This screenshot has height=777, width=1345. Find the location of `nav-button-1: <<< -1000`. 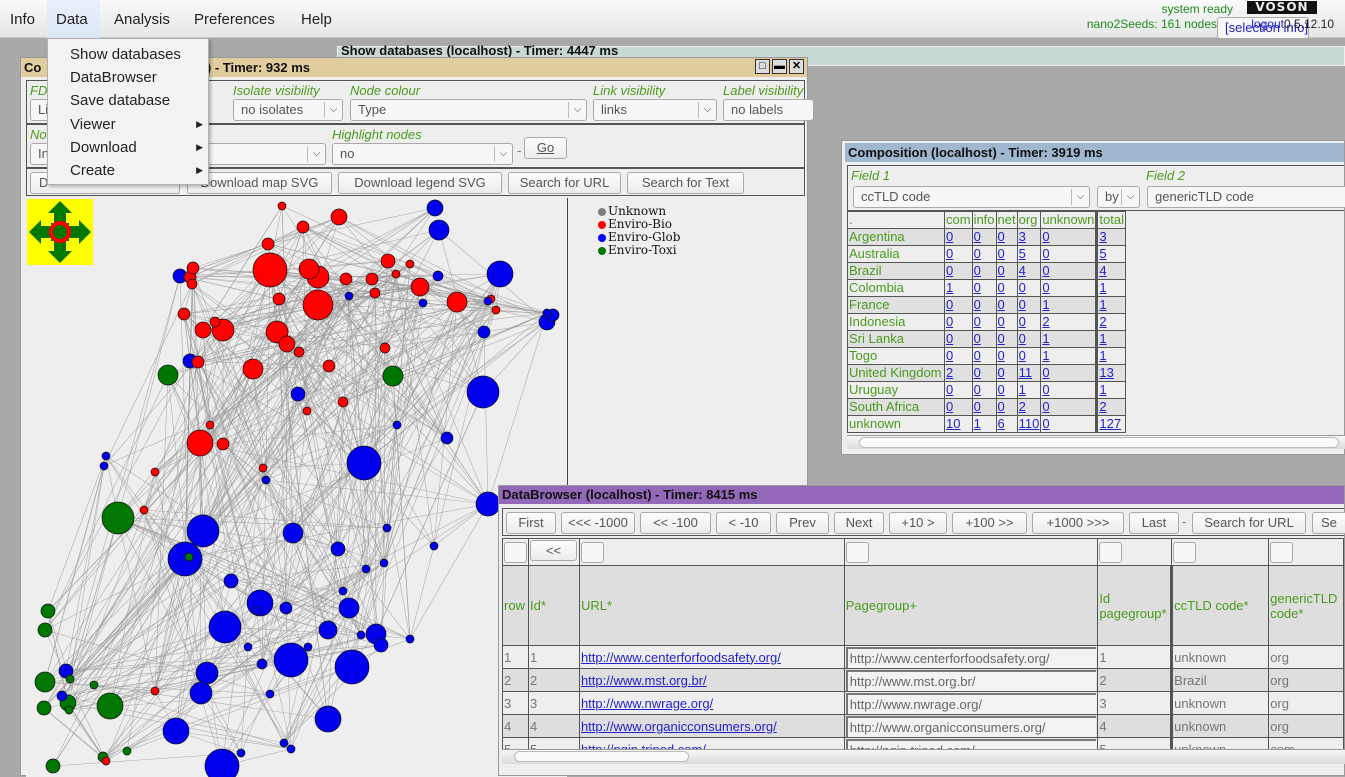

nav-button-1: <<< -1000 is located at coordinates (598, 523).